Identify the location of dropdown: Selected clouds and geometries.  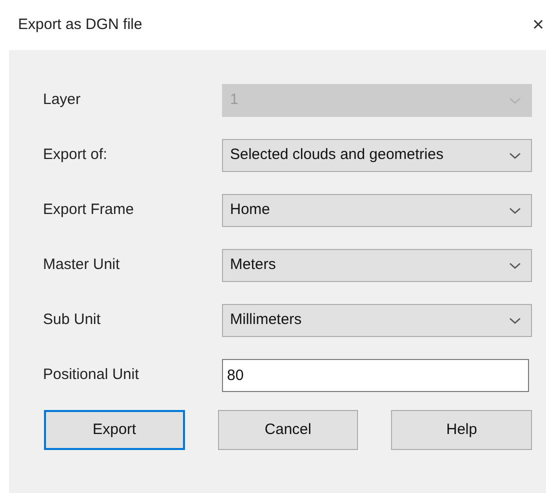
(377, 155).